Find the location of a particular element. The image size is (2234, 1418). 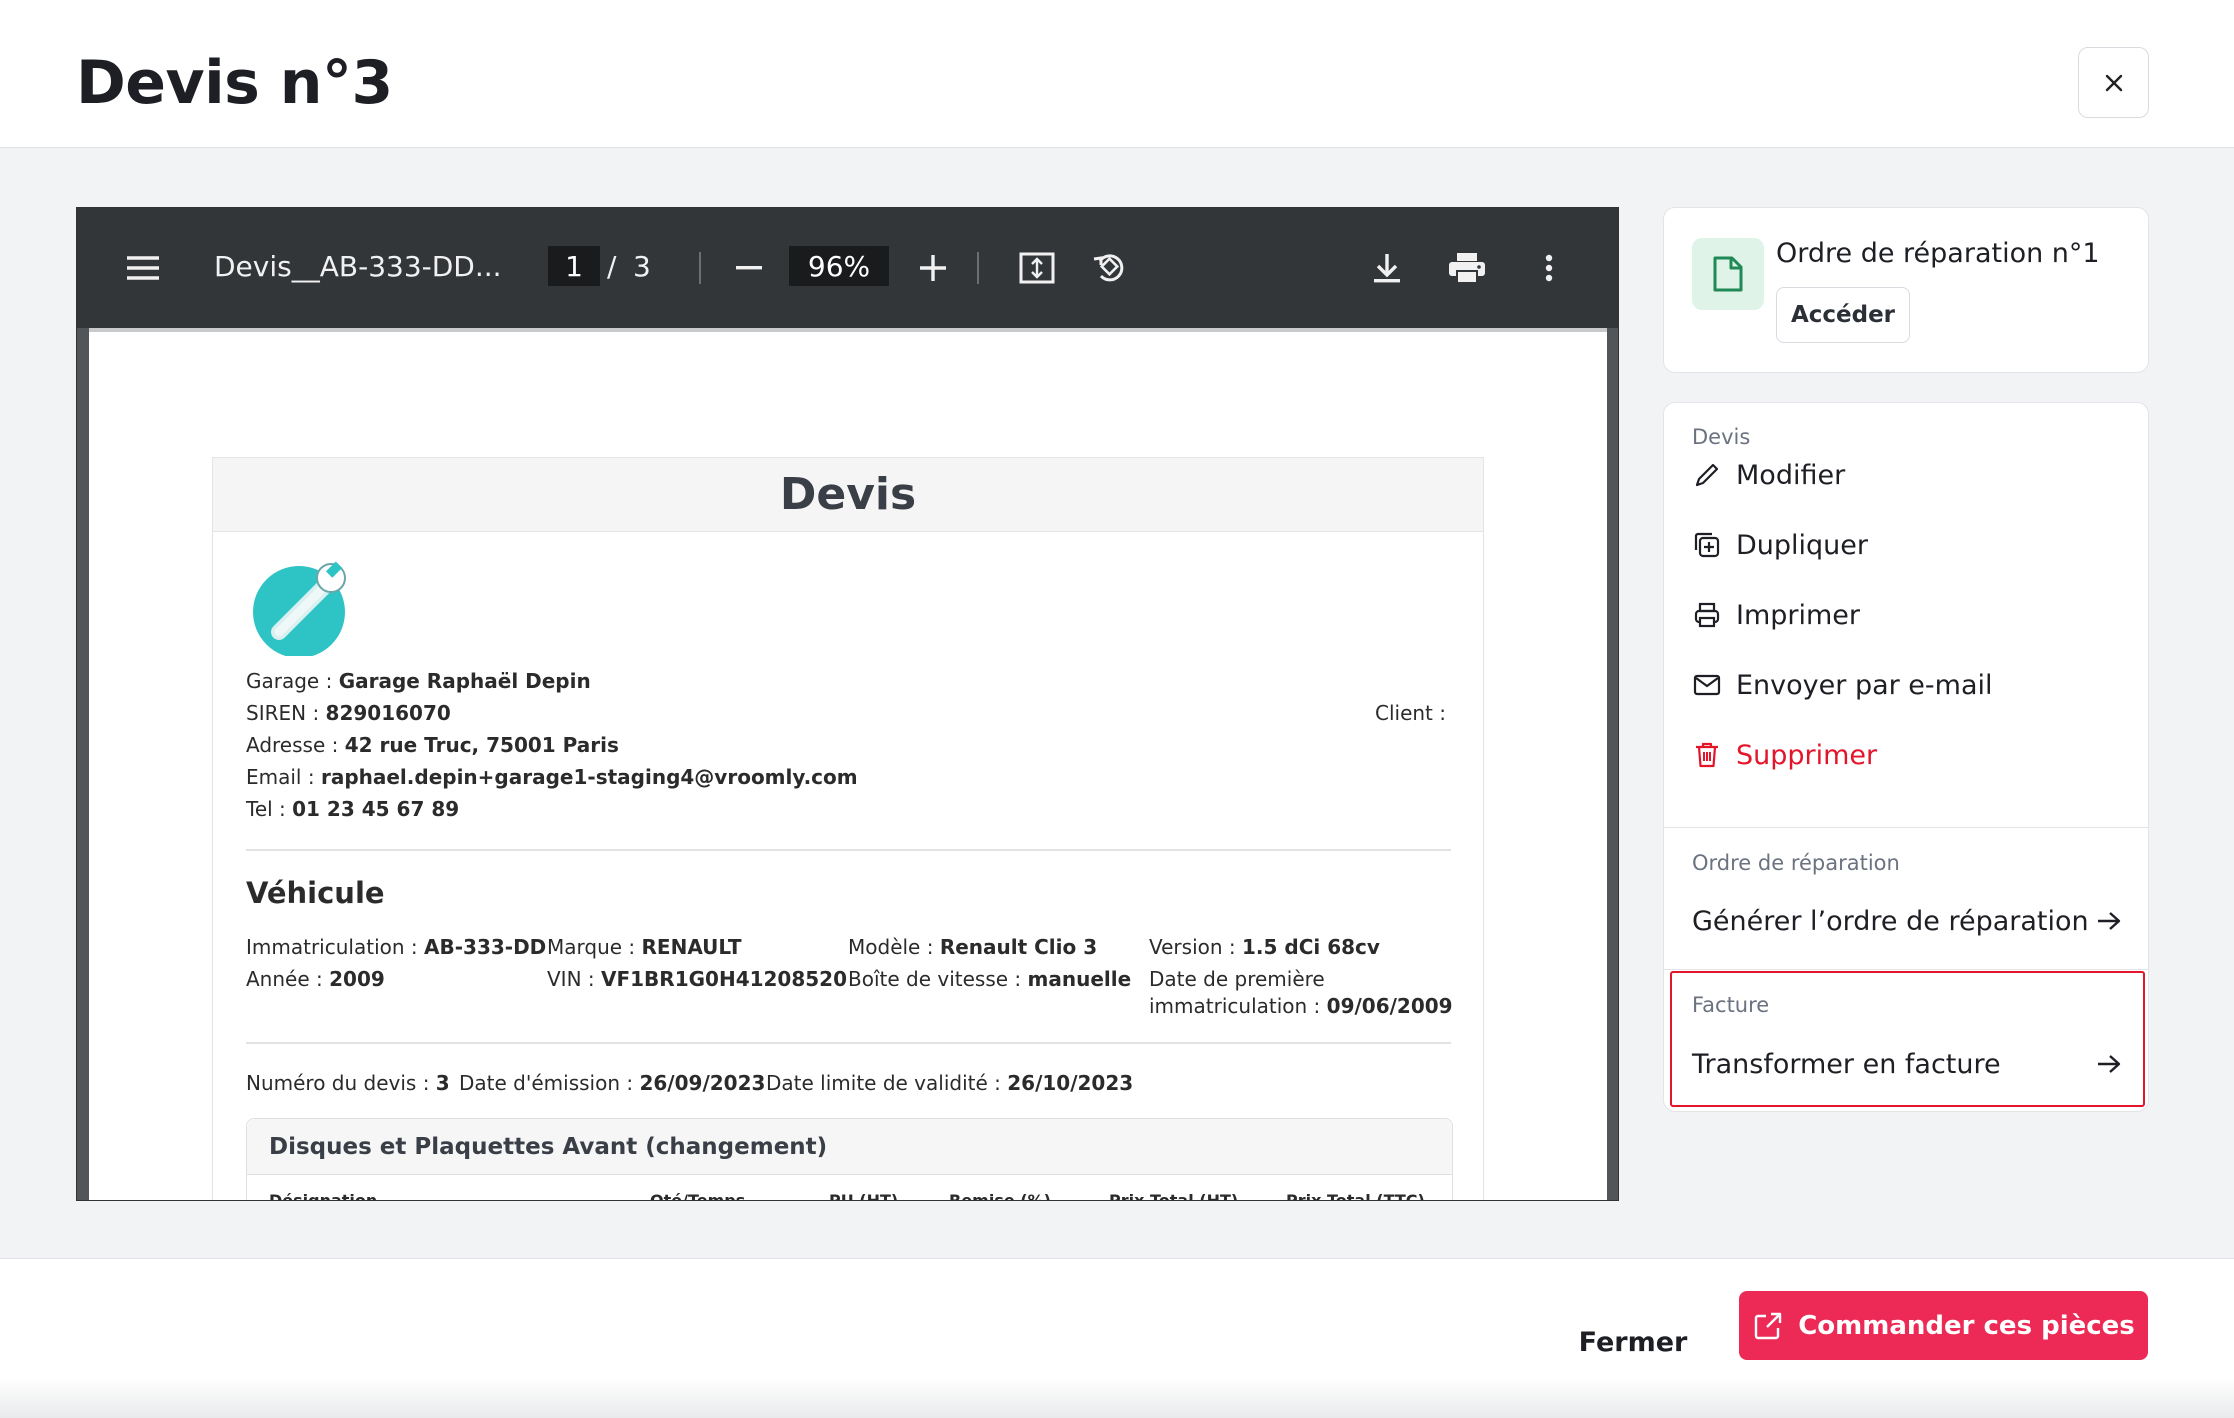

document-icon is located at coordinates (1728, 274).